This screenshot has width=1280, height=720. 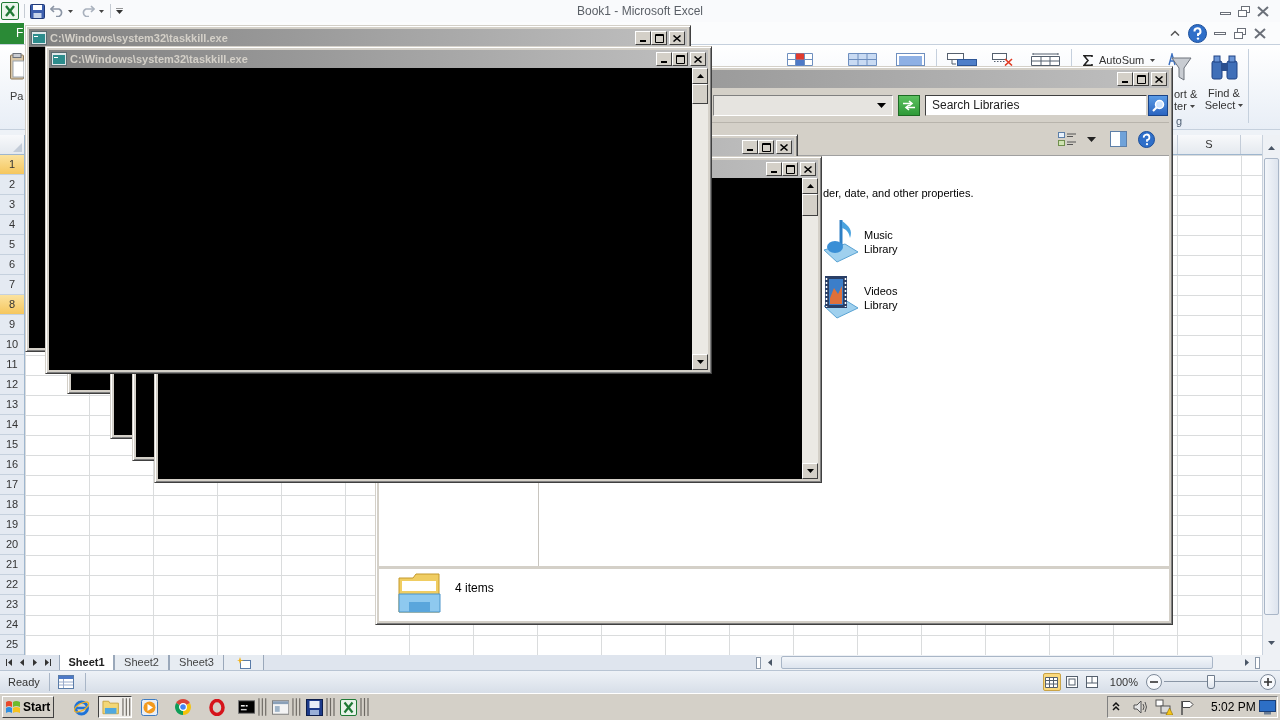 I want to click on show-desktop-button, so click(x=1267, y=707).